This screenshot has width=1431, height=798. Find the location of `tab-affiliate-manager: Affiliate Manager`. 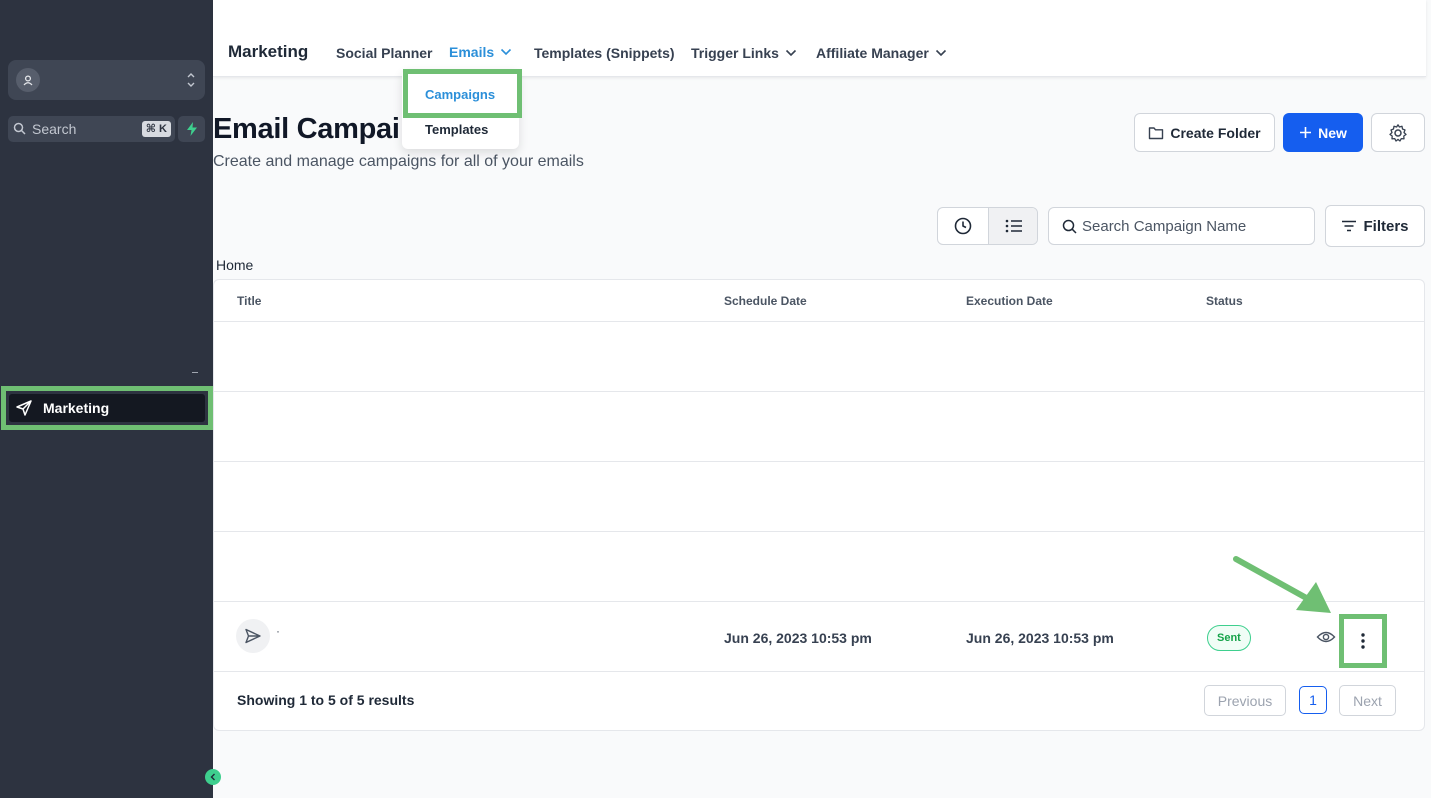

tab-affiliate-manager: Affiliate Manager is located at coordinates (881, 53).